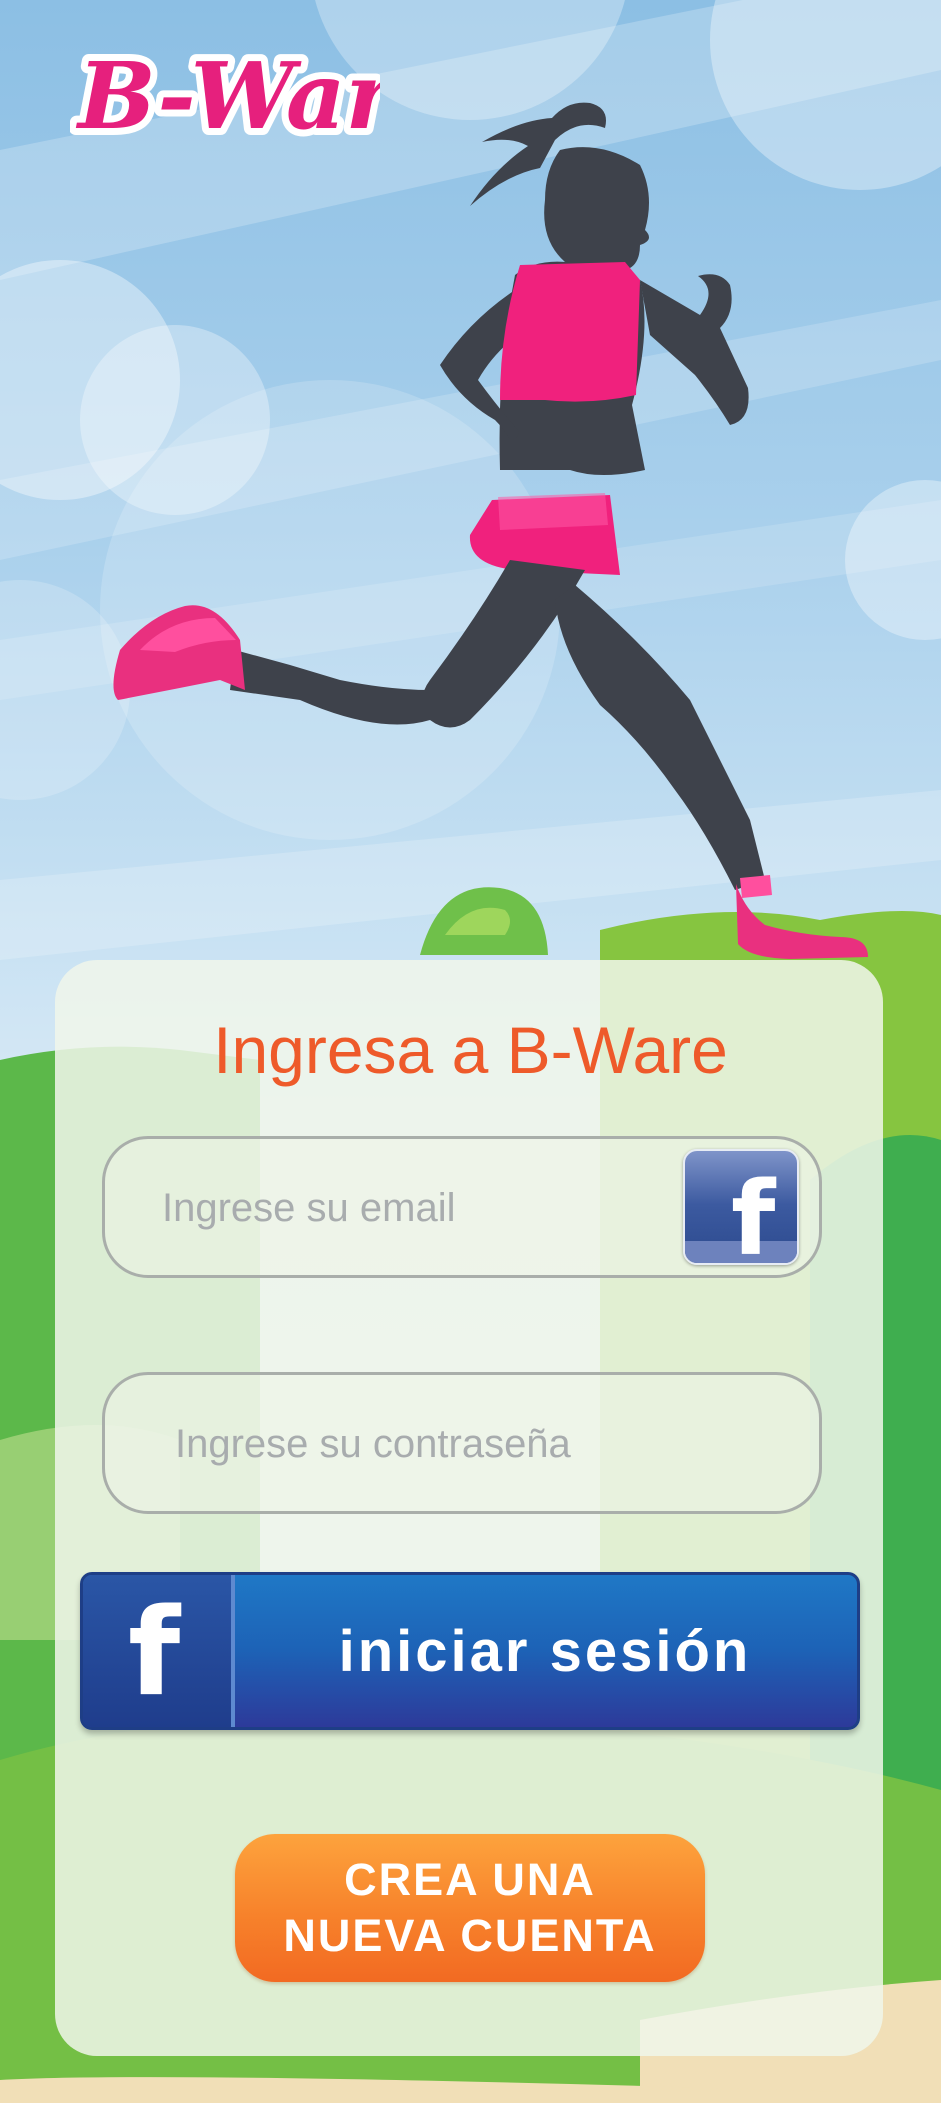  I want to click on facebook-login-button: f iniciar sesión, so click(470, 1651).